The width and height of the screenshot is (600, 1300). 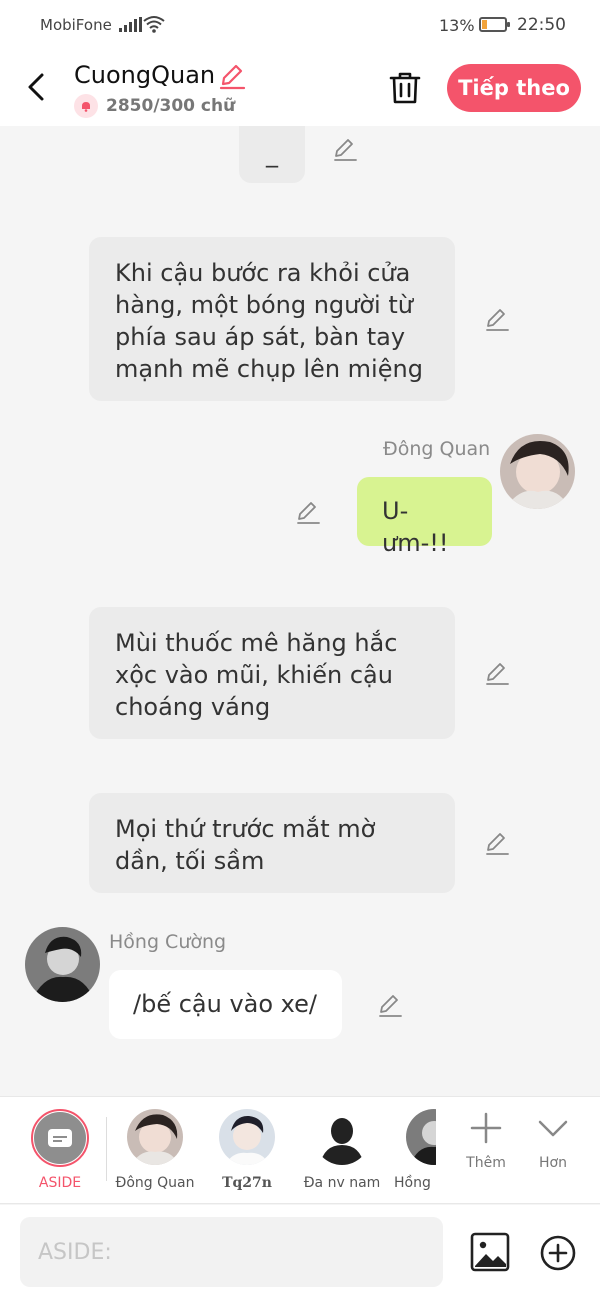 I want to click on character-label: ASIDE, so click(x=60, y=1183).